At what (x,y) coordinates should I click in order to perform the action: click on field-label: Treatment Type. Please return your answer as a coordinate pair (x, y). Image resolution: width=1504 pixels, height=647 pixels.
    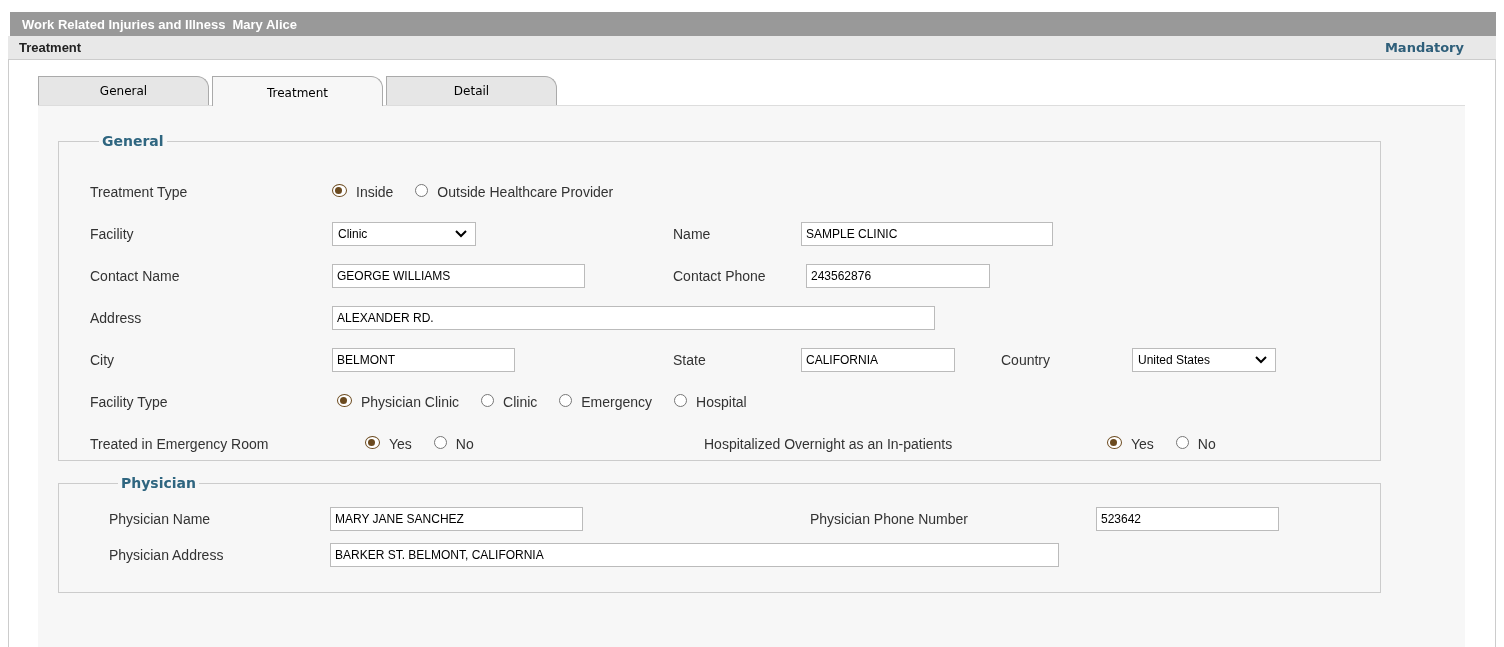
    Looking at the image, I should click on (139, 192).